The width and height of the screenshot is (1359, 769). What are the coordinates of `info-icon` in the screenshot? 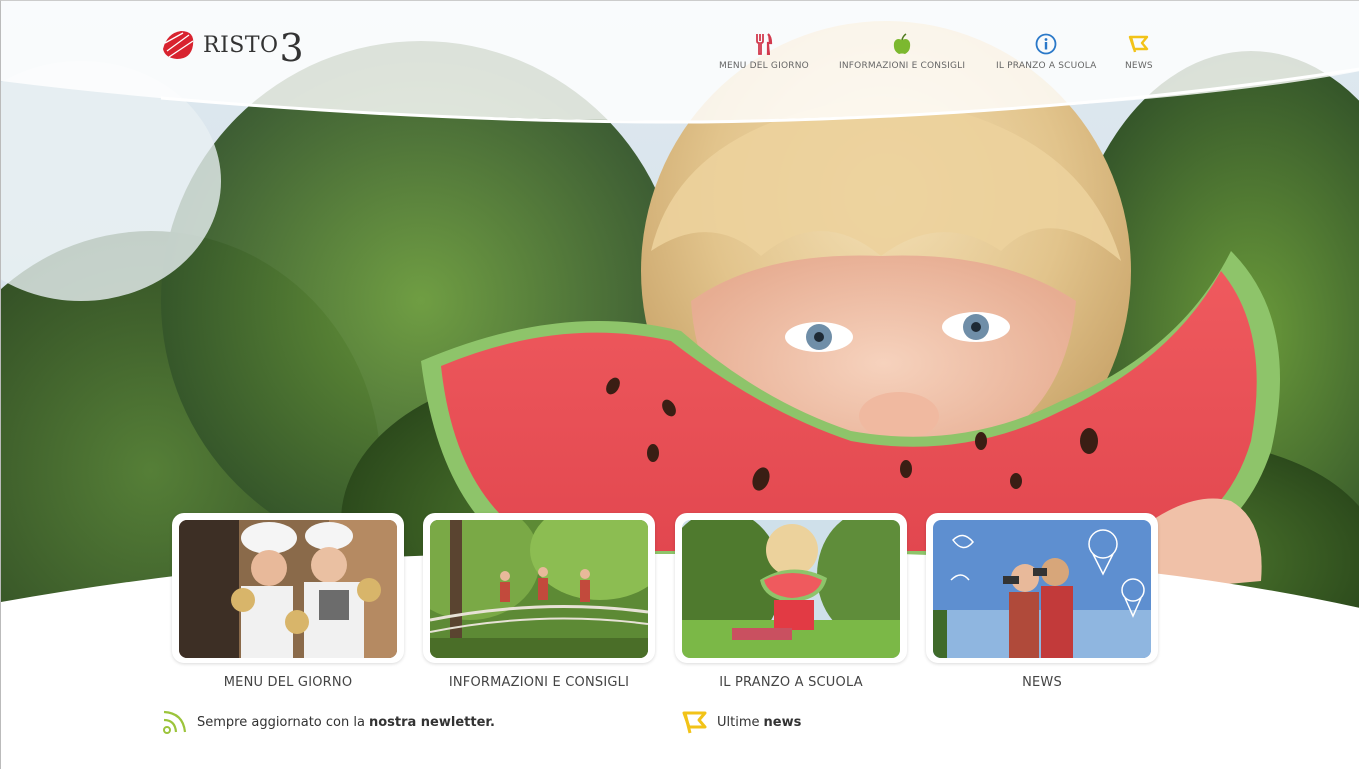 It's located at (1046, 44).